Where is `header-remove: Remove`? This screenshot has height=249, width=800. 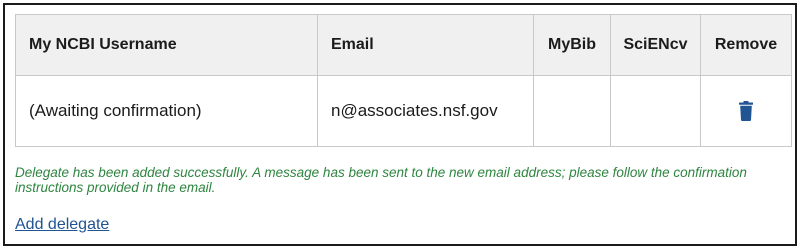 header-remove: Remove is located at coordinates (746, 45).